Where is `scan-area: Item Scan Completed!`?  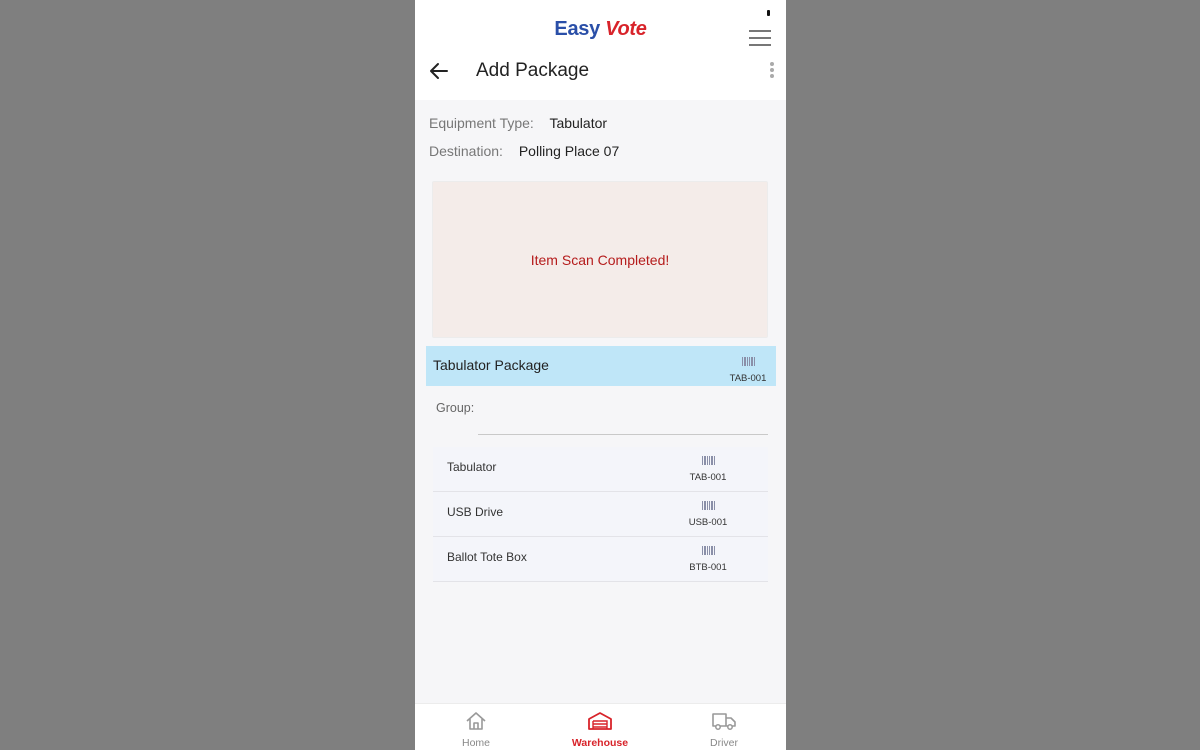 scan-area: Item Scan Completed! is located at coordinates (600, 259).